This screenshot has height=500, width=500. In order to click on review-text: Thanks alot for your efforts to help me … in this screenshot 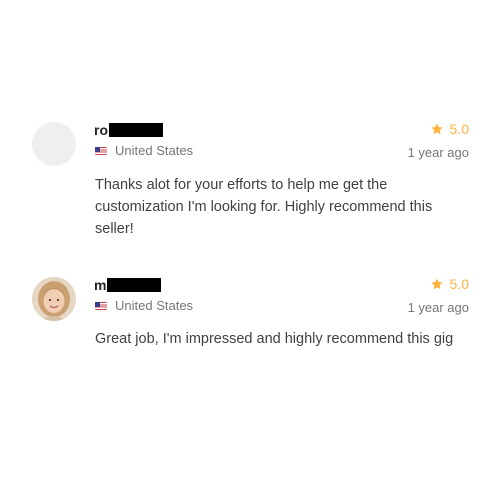, I will do `click(264, 207)`.